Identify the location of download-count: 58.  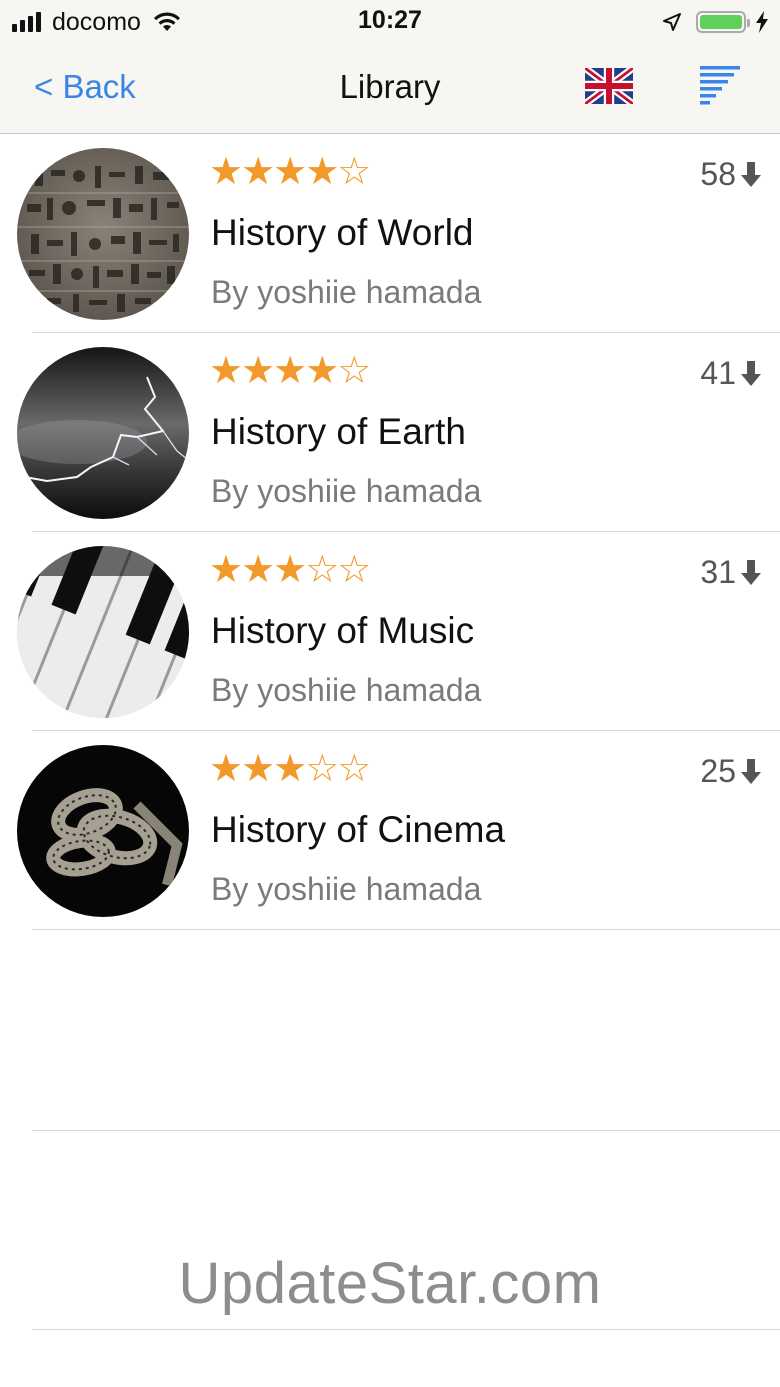
(731, 174).